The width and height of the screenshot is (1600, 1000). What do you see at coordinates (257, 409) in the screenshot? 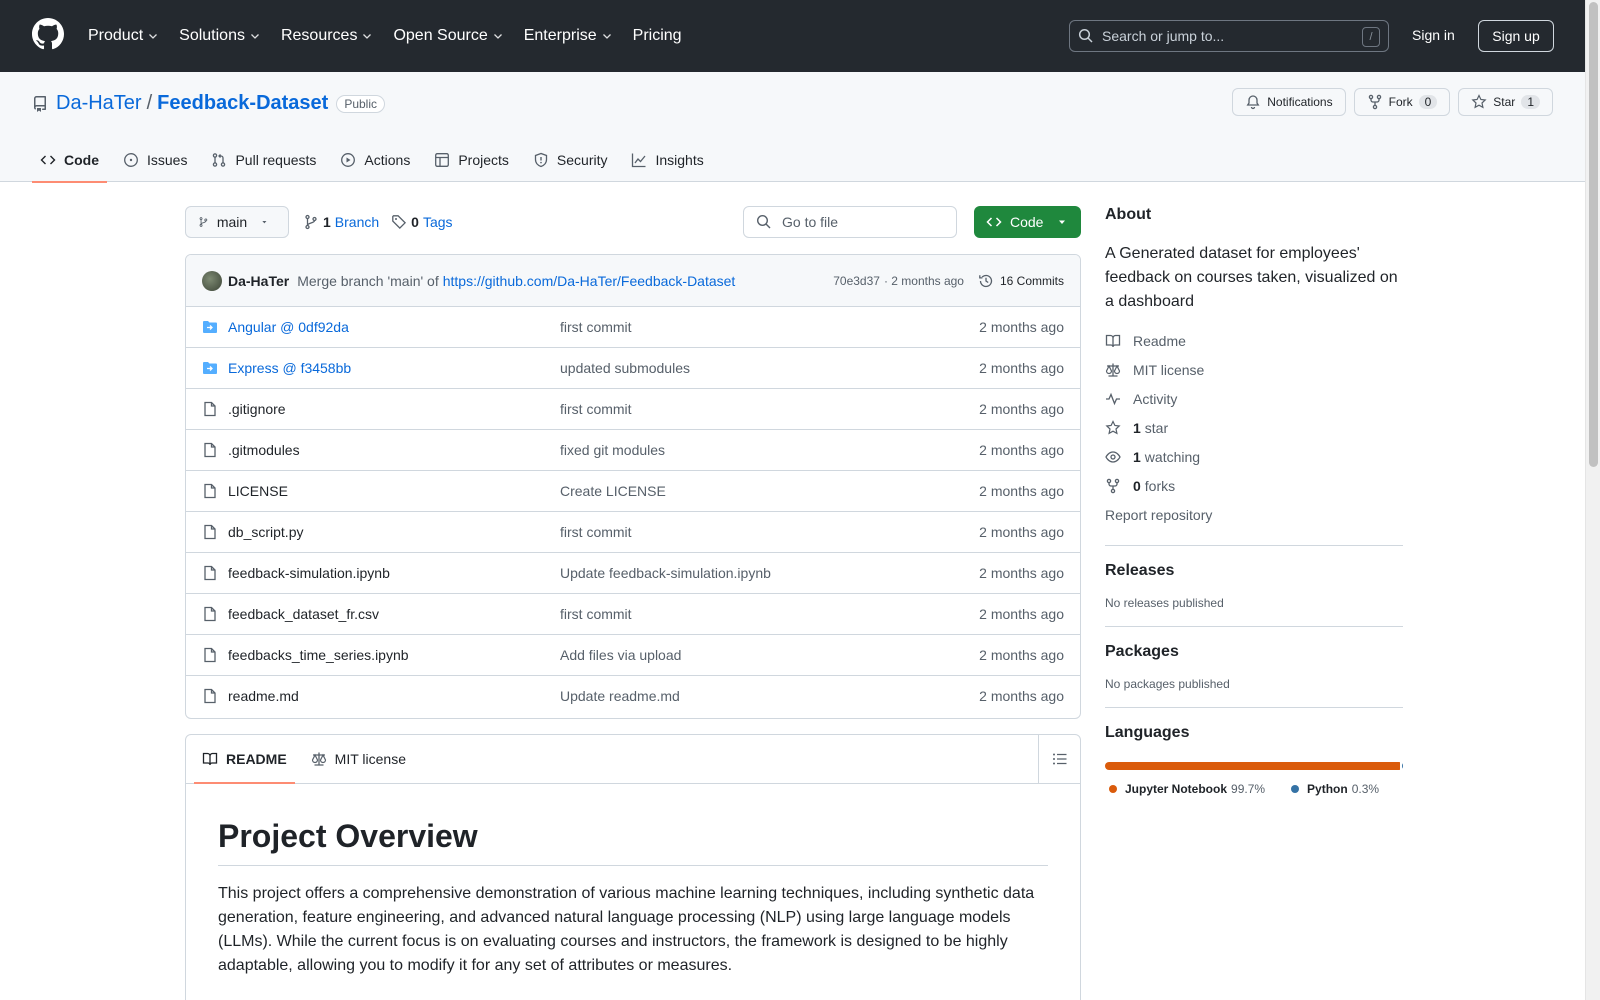
I see `file-name-link: .gitignore` at bounding box center [257, 409].